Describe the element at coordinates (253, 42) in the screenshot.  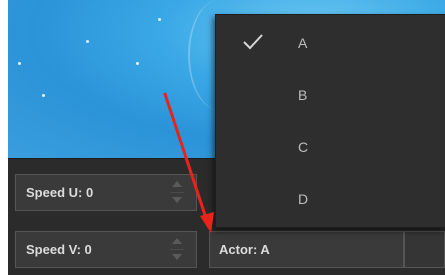
I see `check-icon` at that location.